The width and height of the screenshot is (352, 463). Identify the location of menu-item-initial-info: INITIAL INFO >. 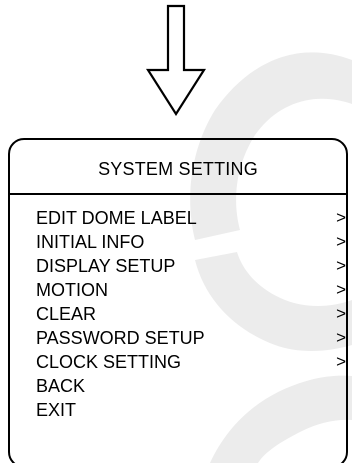
(191, 242).